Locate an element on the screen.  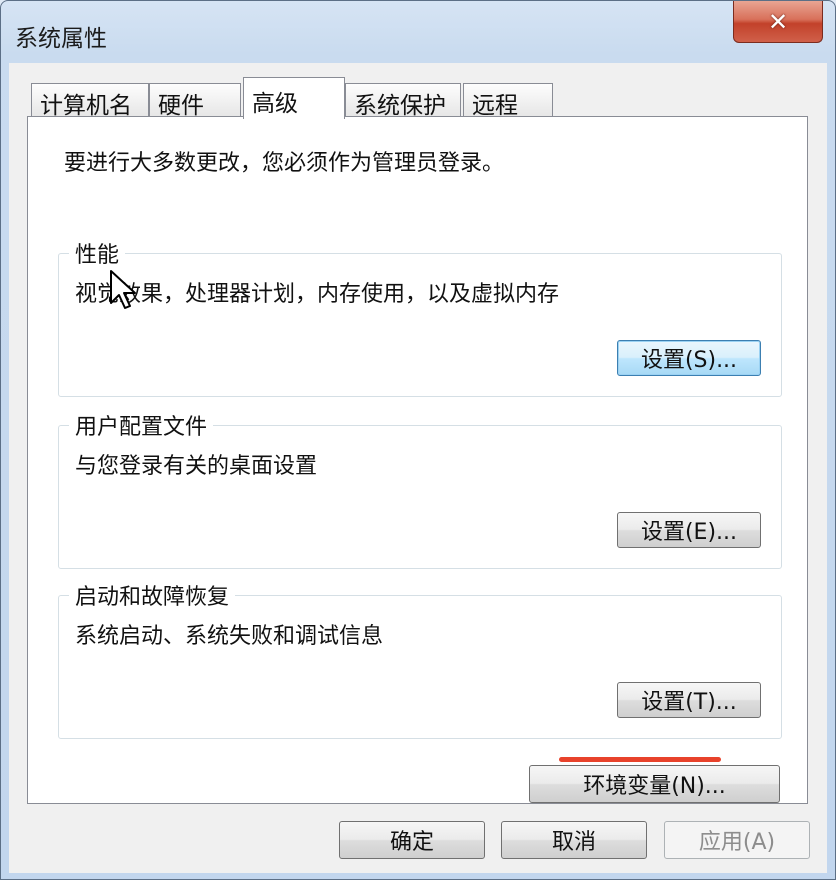
user-profiles-title: 用户配置文件 is located at coordinates (141, 425).